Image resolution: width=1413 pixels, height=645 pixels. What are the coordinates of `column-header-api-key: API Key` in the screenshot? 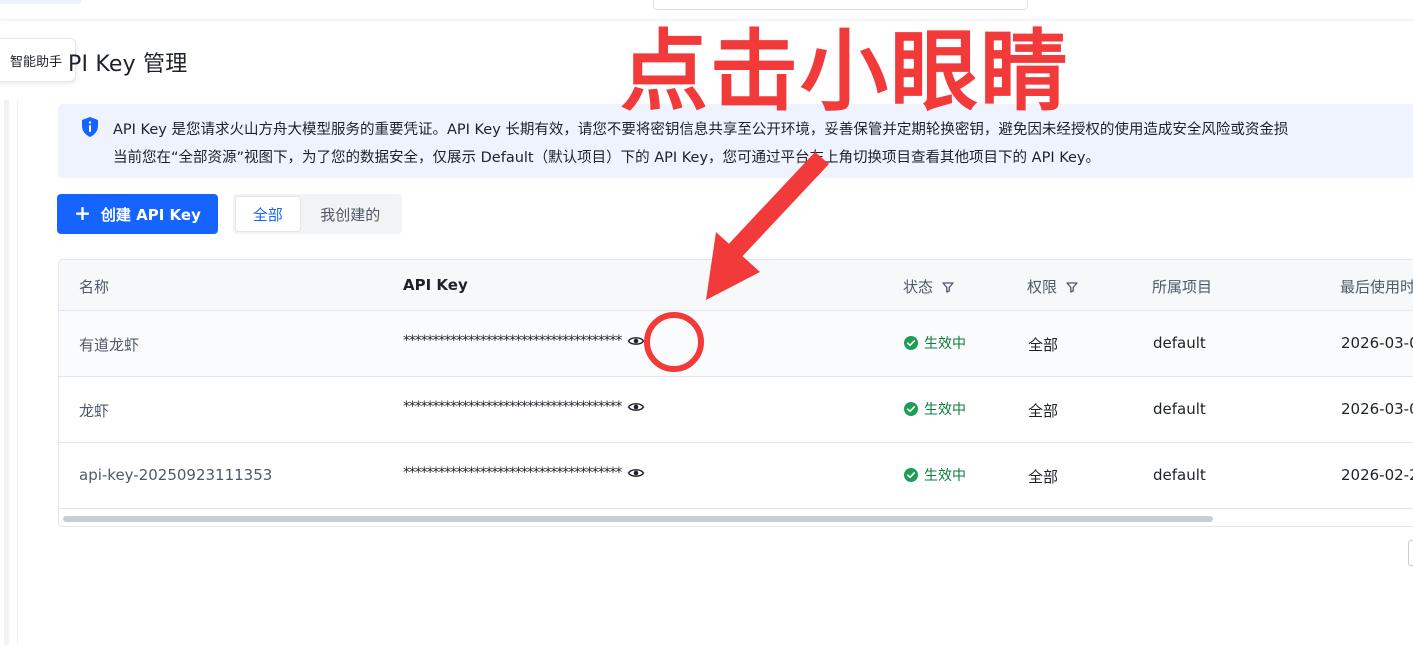 It's located at (435, 285).